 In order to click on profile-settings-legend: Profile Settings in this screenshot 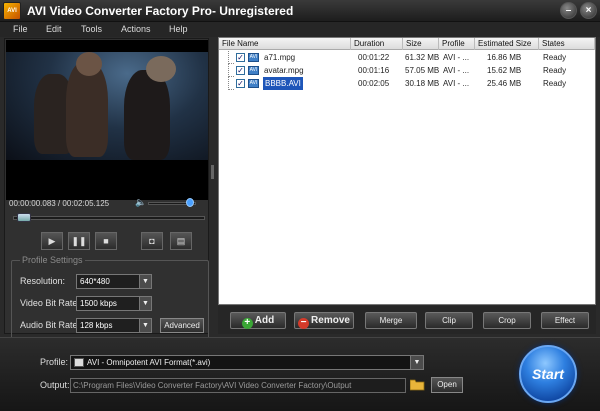, I will do `click(52, 260)`.